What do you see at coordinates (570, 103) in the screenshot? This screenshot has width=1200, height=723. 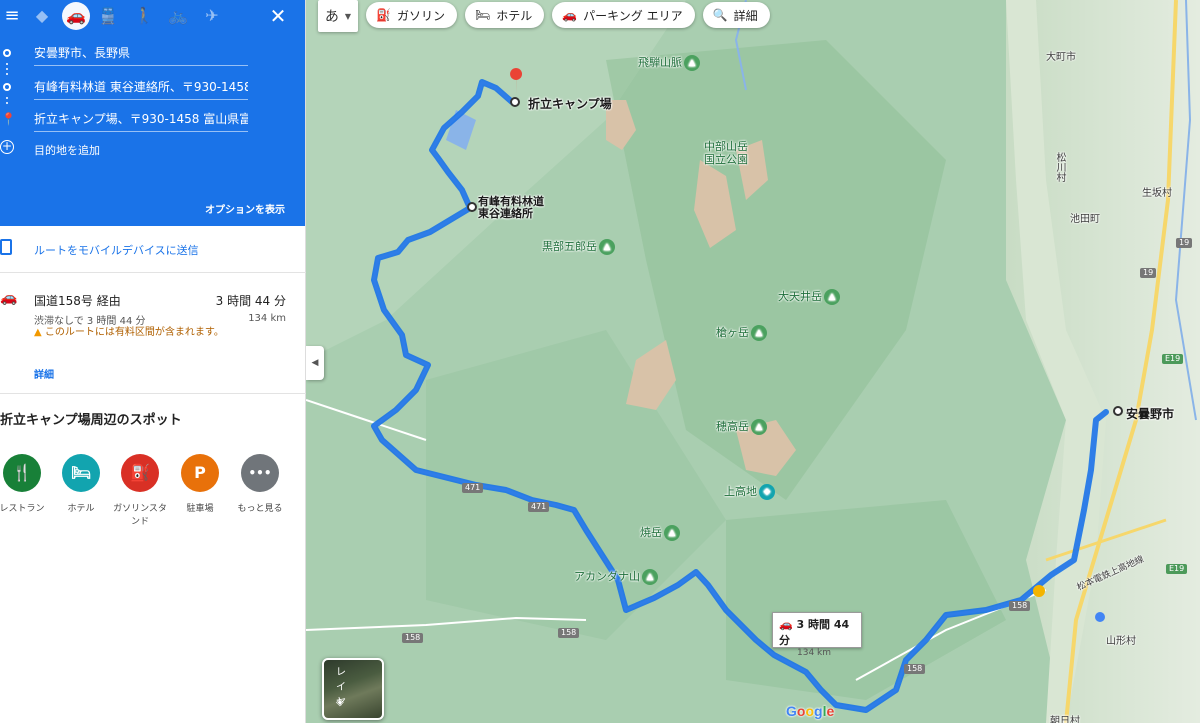 I see `destination-label: 折立キャンプ場` at bounding box center [570, 103].